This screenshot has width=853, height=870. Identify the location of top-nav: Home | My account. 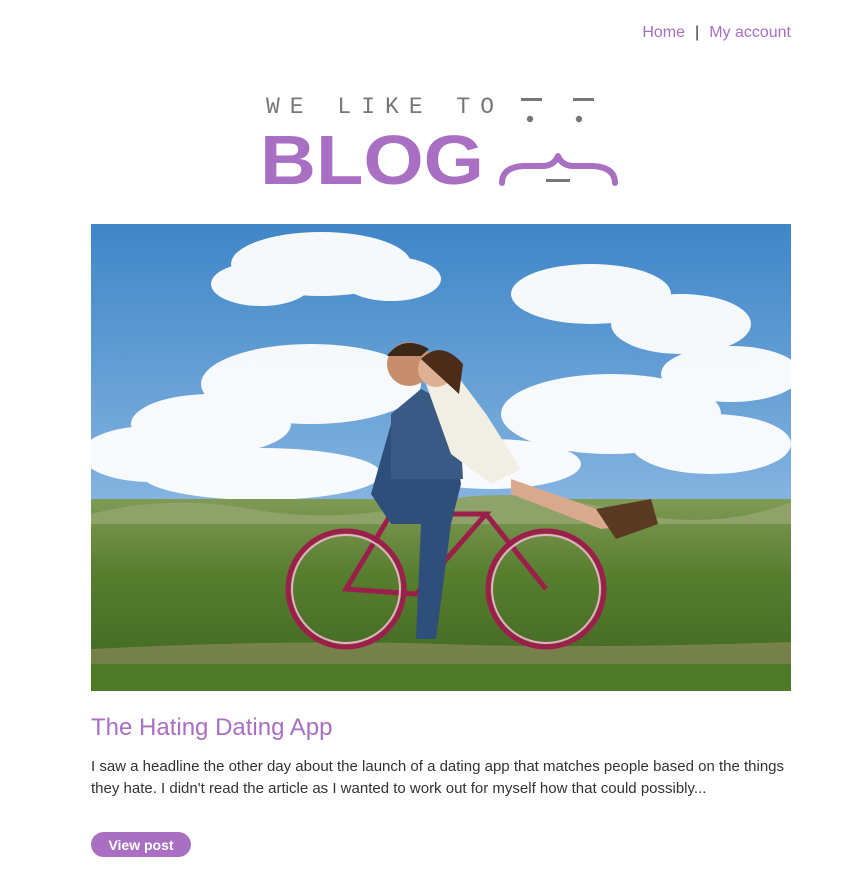
(716, 33).